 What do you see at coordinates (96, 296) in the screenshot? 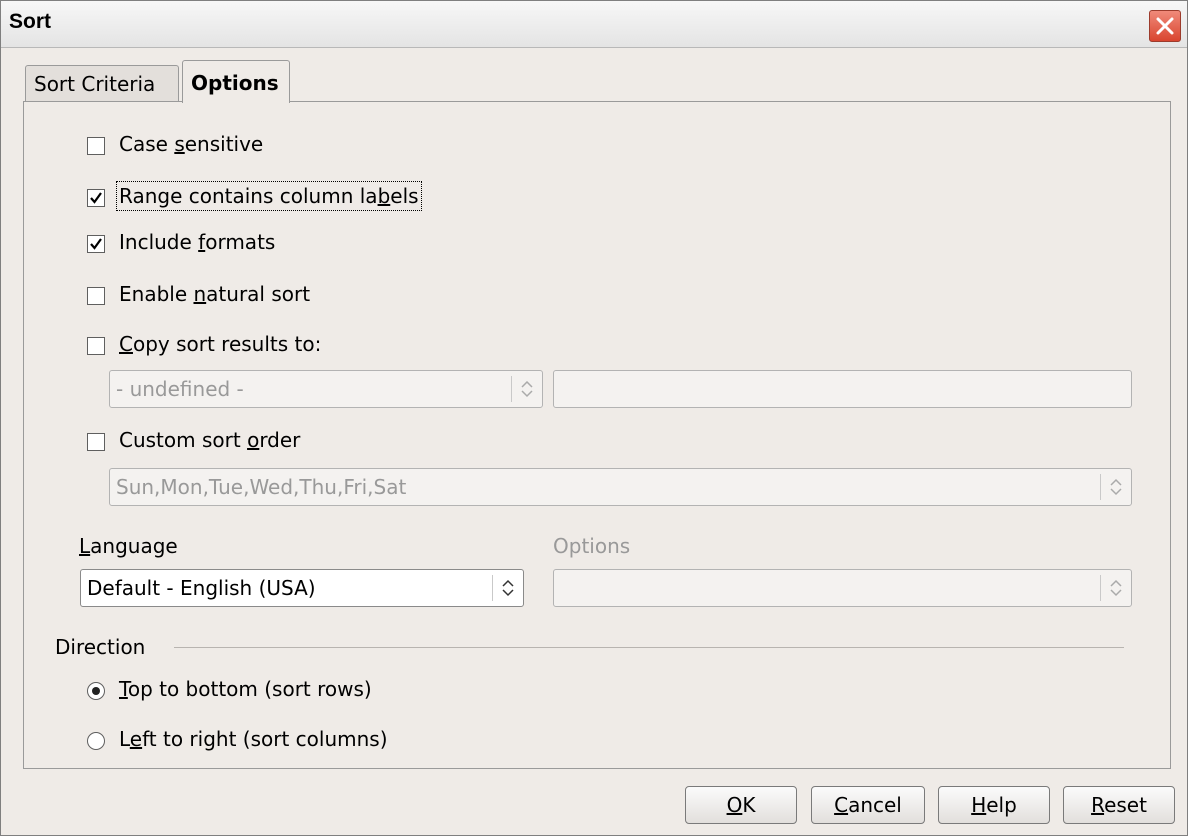
I see `natural-sort-checkbox` at bounding box center [96, 296].